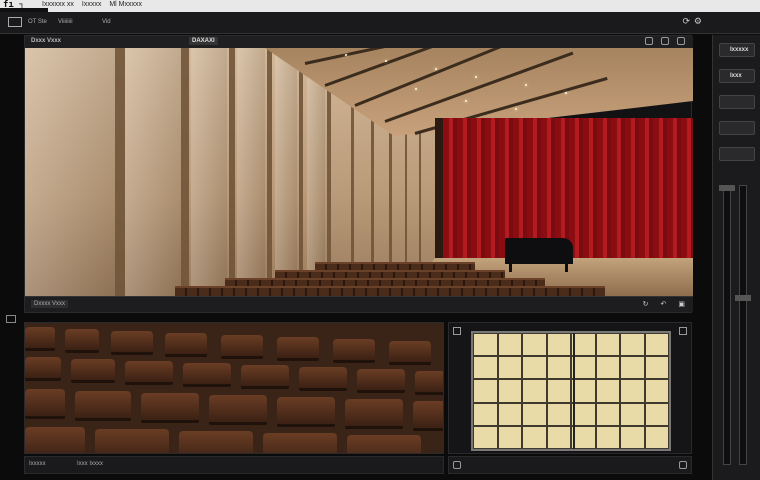 The width and height of the screenshot is (760, 480). Describe the element at coordinates (681, 41) in the screenshot. I see `expand-icon` at that location.